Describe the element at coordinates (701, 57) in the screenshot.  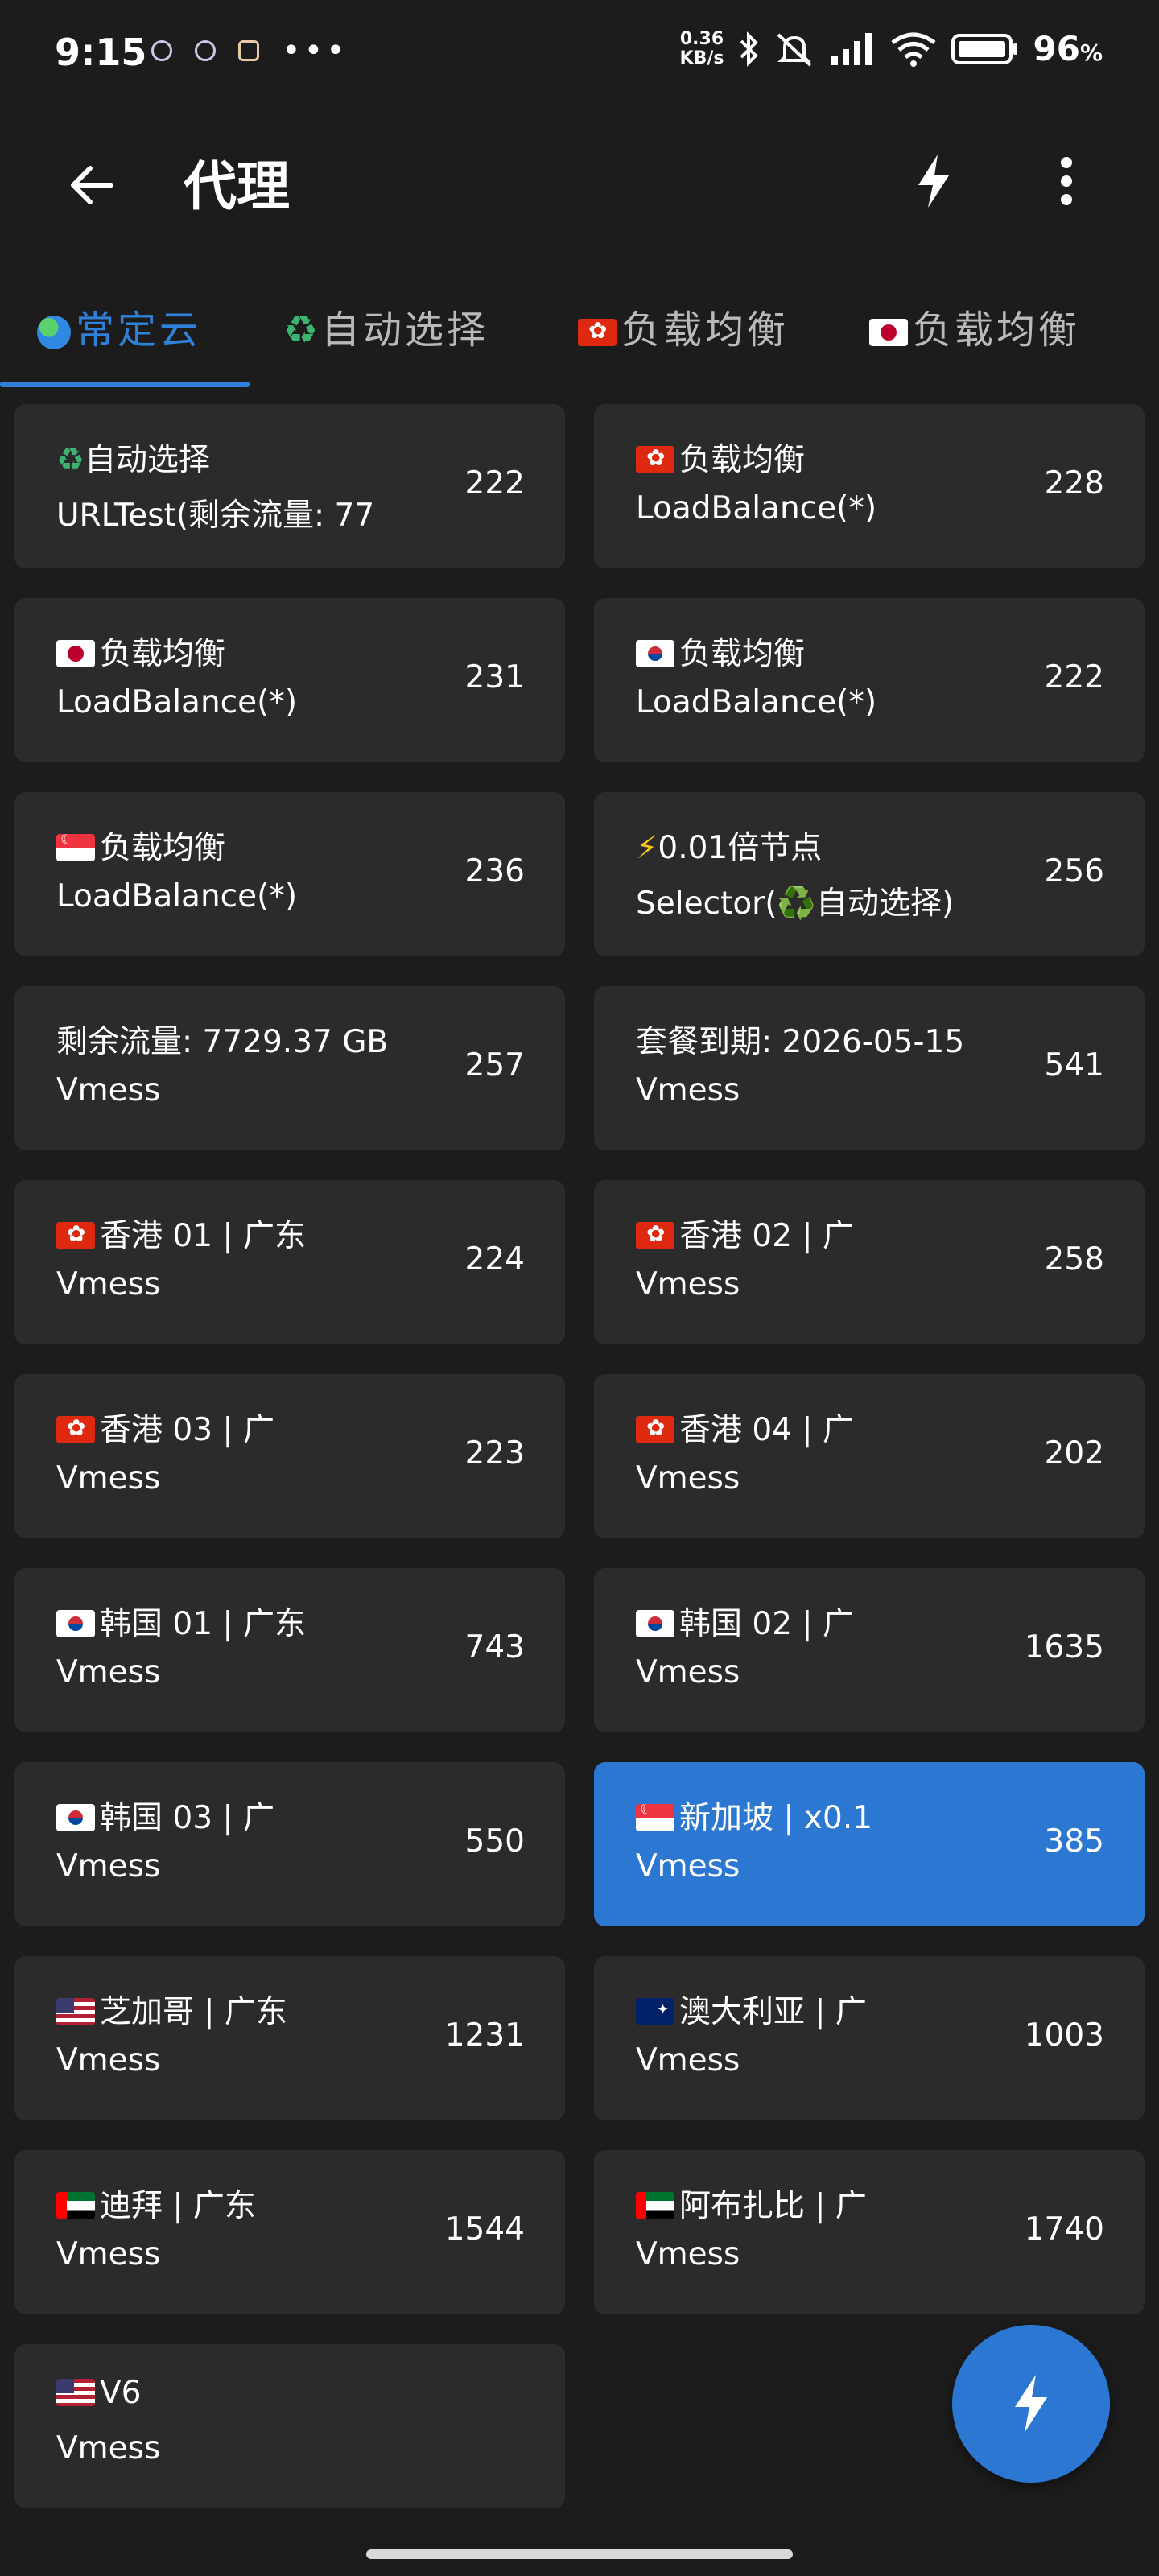
I see `net-speed-unit: KB/s` at that location.